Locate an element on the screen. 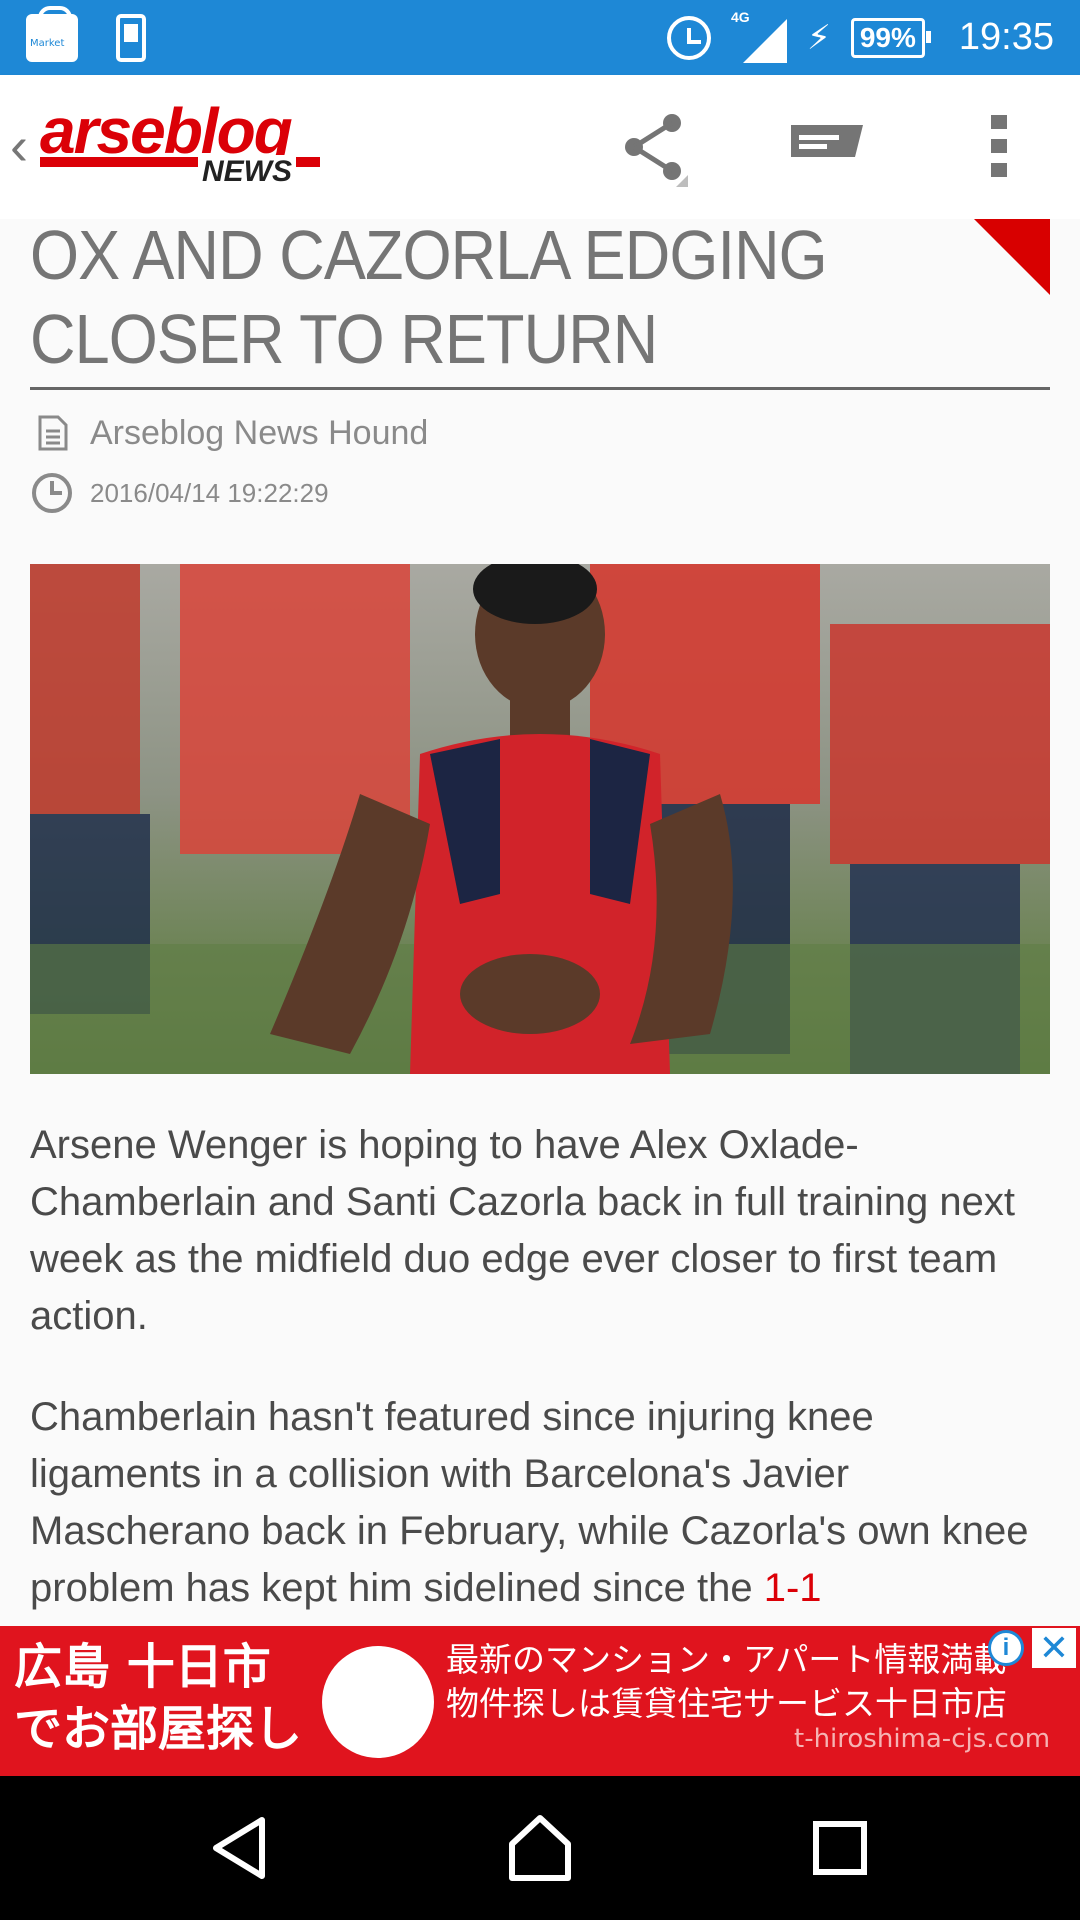 This screenshot has width=1080, height=1920. status-bar: Market 4G ⚡ 99% 19:35 is located at coordinates (540, 37).